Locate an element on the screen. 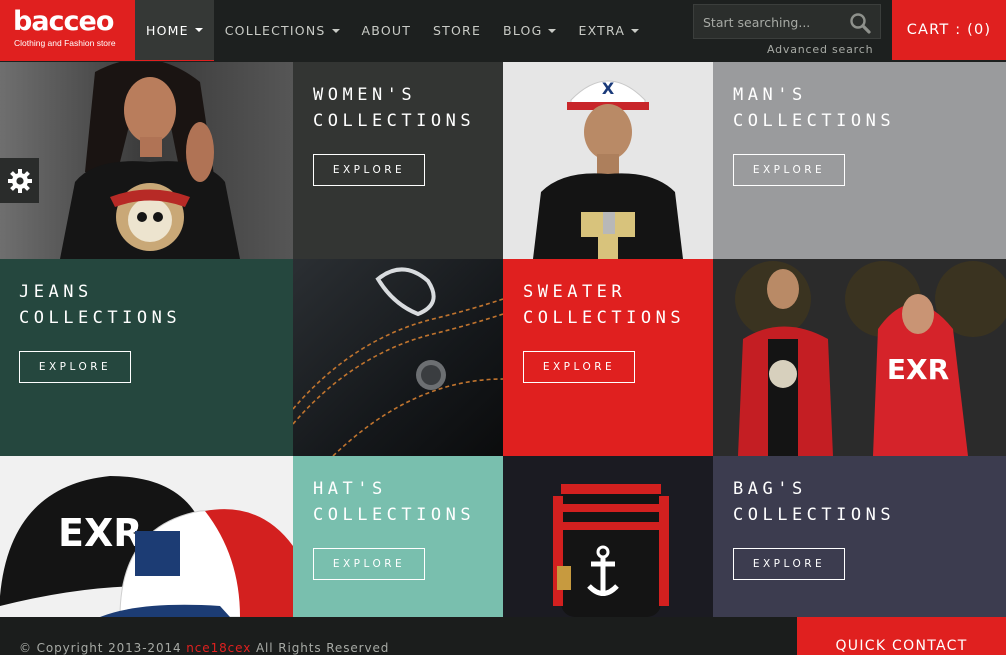  explore-jeans-button: EXPLORE is located at coordinates (75, 367).